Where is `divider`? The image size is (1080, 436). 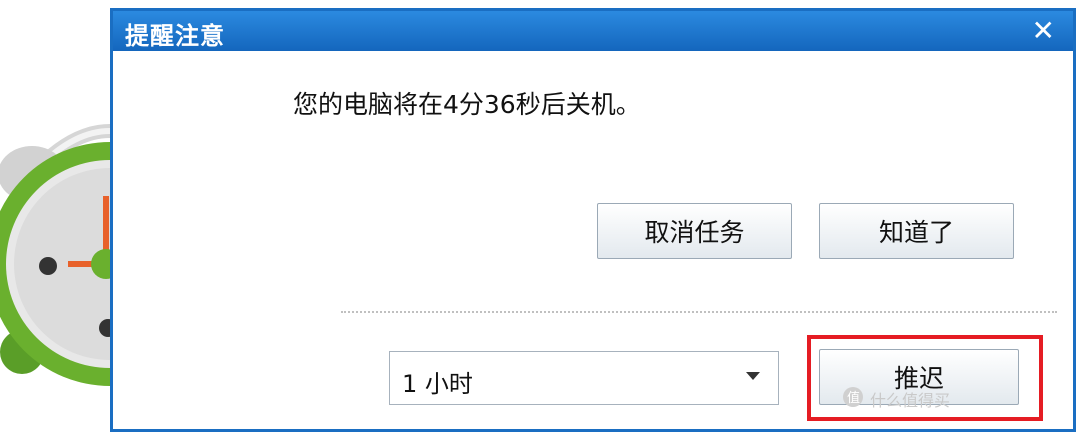
divider is located at coordinates (699, 312).